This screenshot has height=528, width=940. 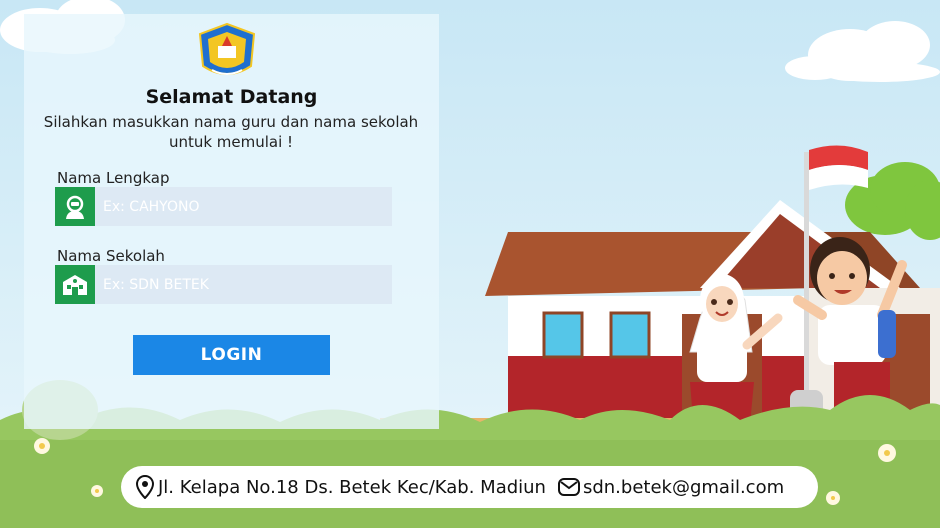 What do you see at coordinates (247, 206) in the screenshot?
I see `name-input` at bounding box center [247, 206].